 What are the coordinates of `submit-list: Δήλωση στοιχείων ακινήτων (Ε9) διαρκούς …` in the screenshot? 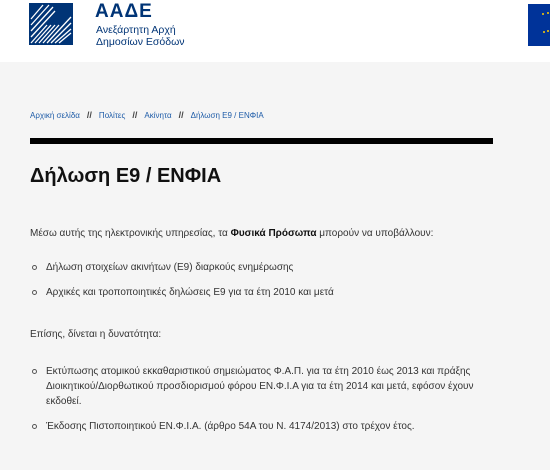 It's located at (265, 280).